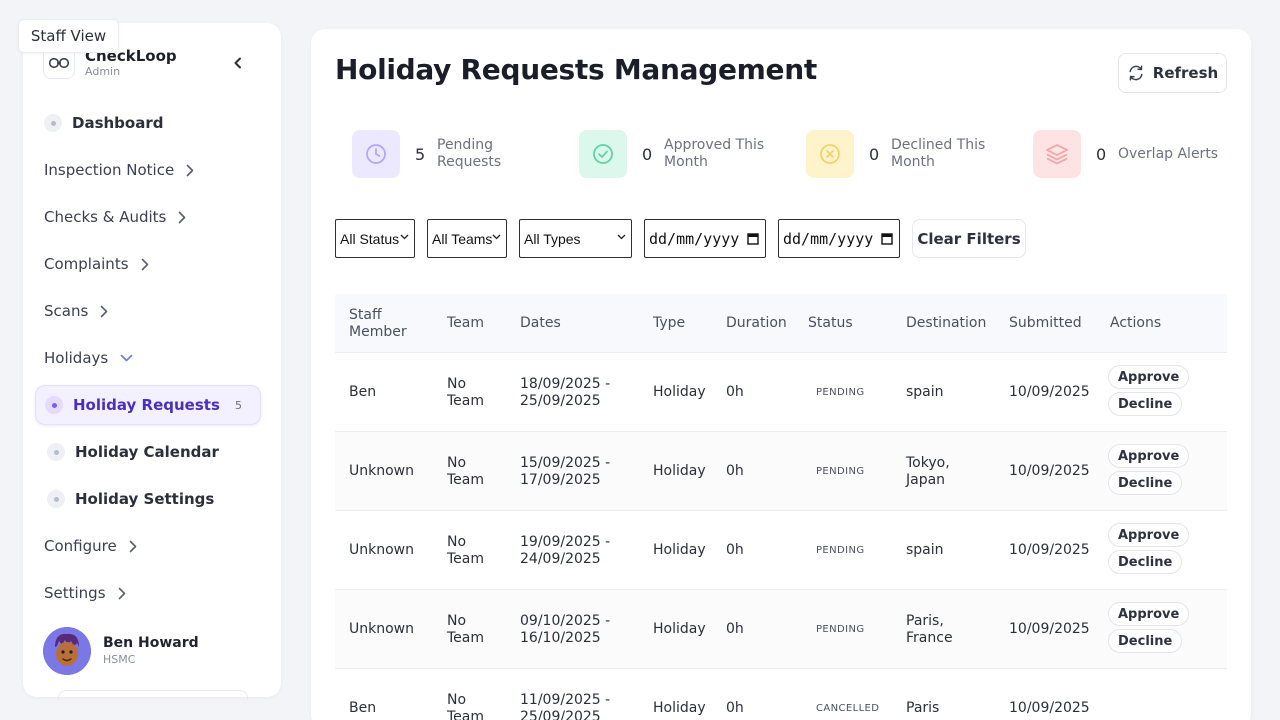 The height and width of the screenshot is (720, 1280). I want to click on sidebar-item-settings: Settings, so click(85, 593).